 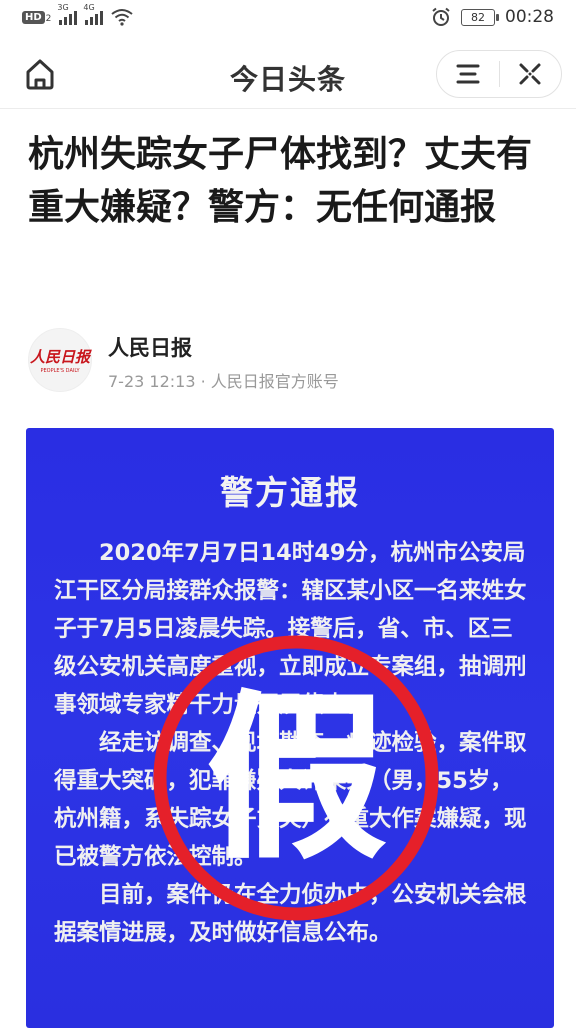 I want to click on battery-icon: 82, so click(x=480, y=17).